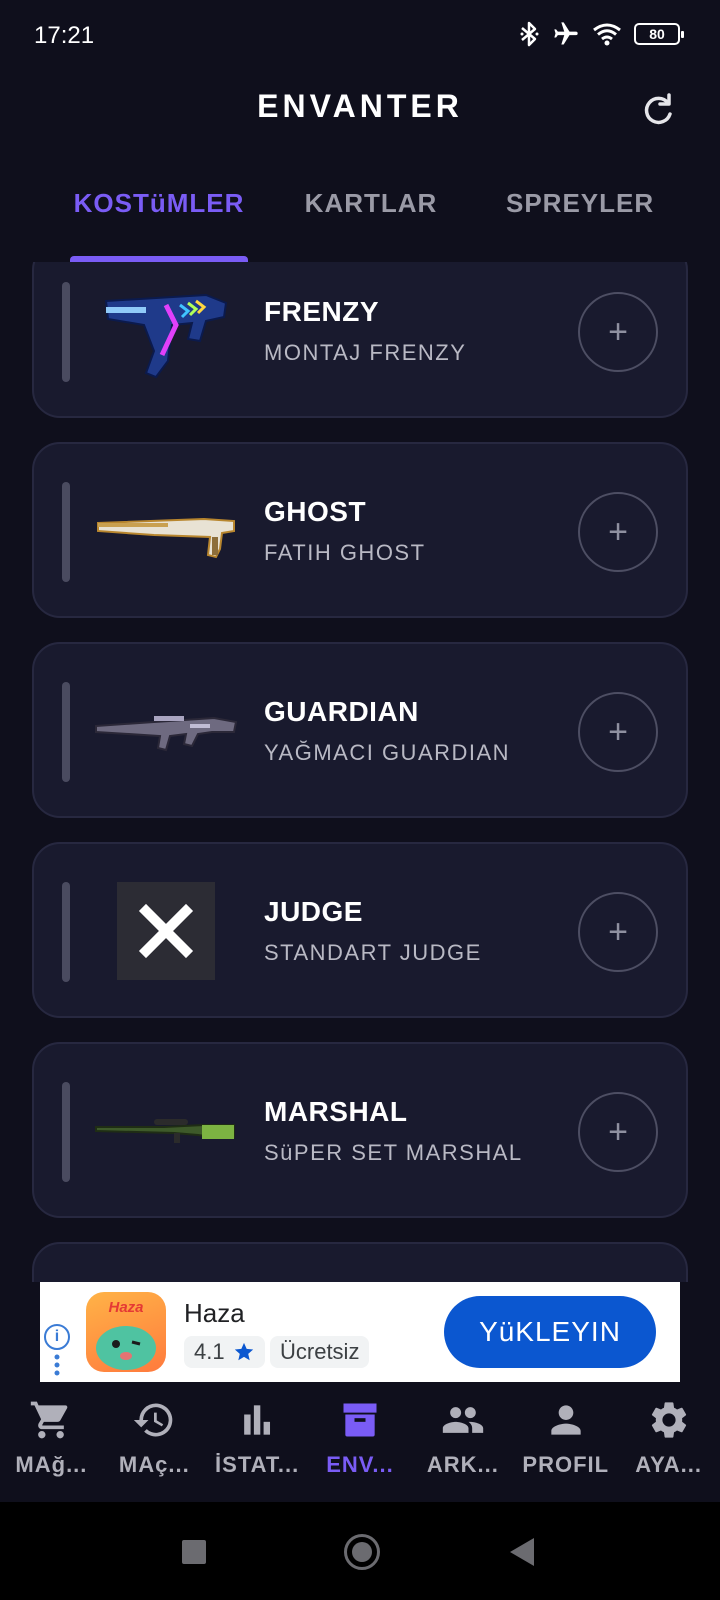 This screenshot has height=1600, width=720. I want to click on home-button, so click(362, 1552).